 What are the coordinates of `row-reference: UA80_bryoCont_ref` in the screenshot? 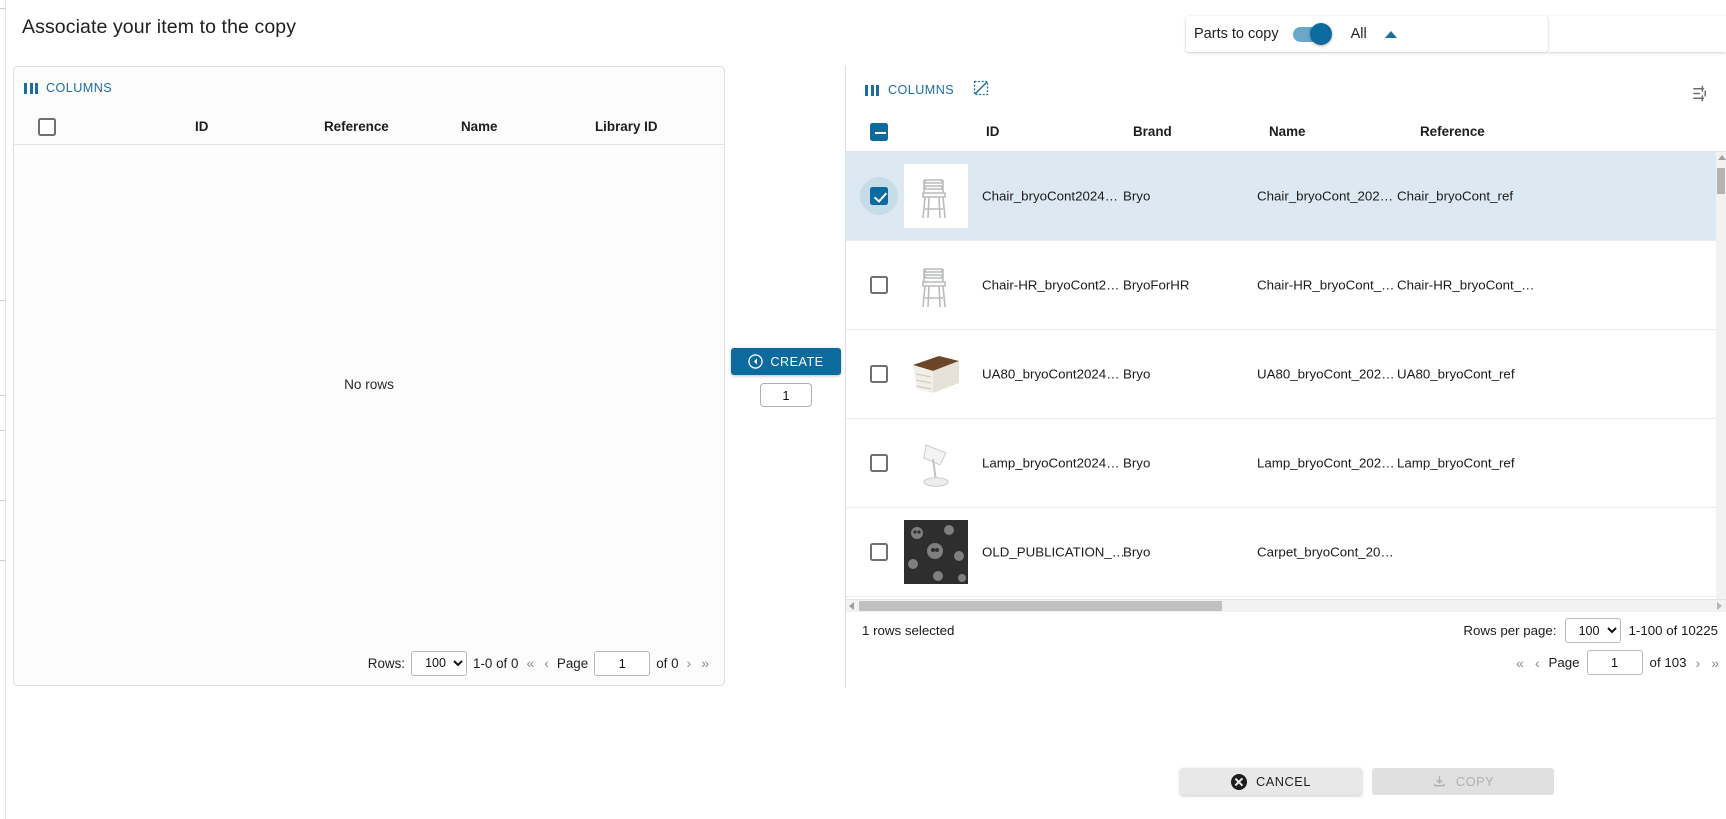 It's located at (1456, 374).